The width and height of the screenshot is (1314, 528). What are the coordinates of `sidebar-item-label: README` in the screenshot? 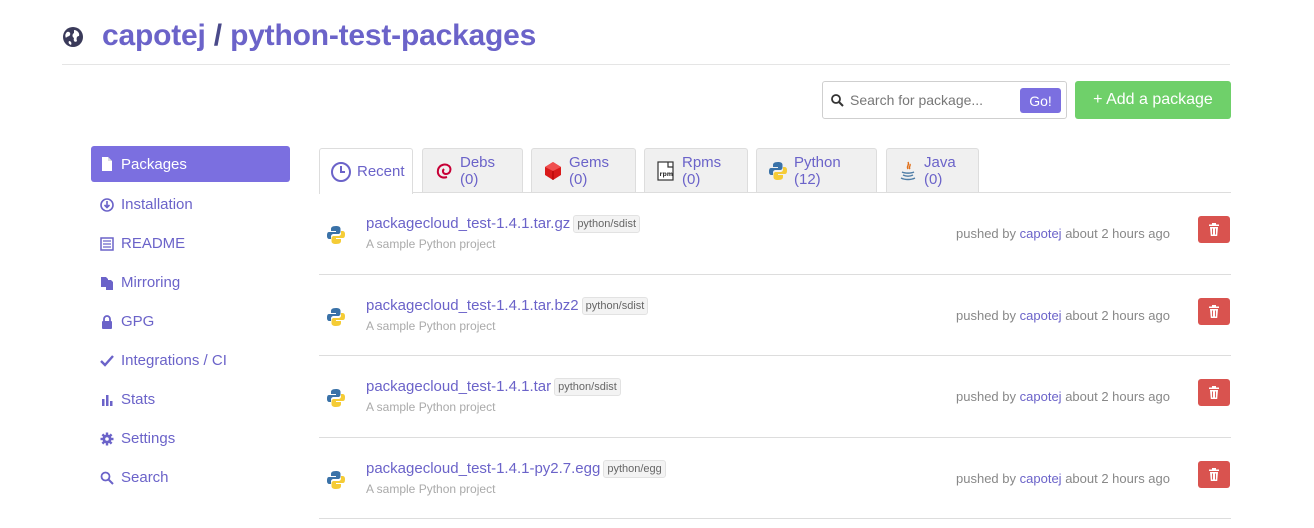 It's located at (153, 243).